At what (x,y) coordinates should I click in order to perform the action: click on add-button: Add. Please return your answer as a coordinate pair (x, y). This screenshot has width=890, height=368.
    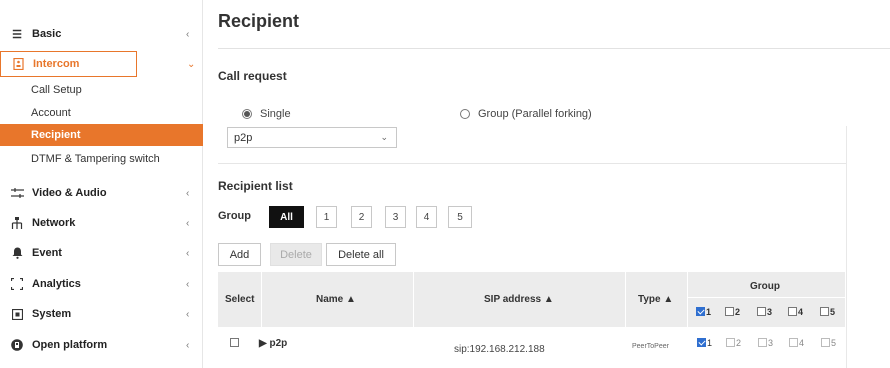
    Looking at the image, I should click on (239, 254).